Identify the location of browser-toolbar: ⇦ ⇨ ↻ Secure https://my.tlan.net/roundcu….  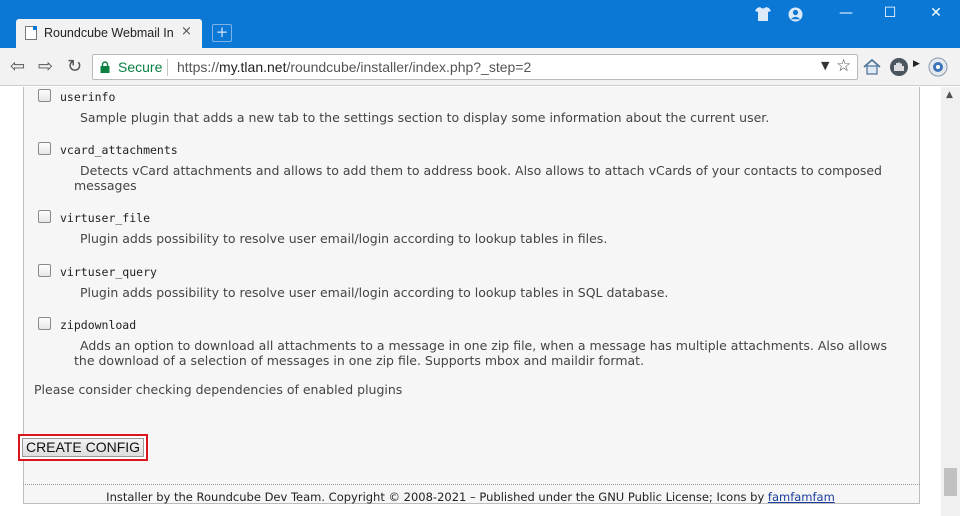
(480, 67).